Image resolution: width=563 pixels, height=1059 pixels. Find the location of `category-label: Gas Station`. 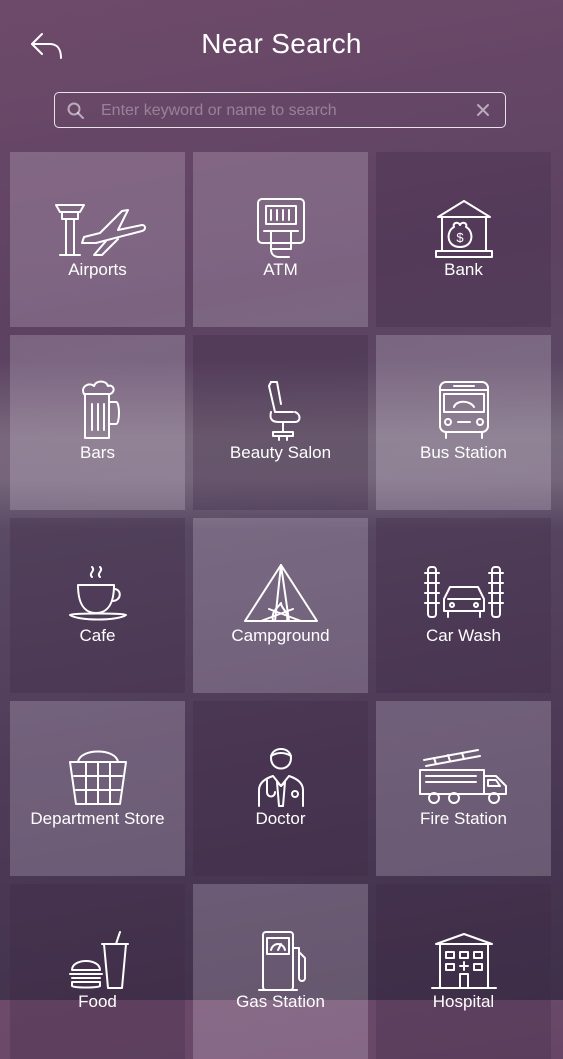

category-label: Gas Station is located at coordinates (280, 1001).